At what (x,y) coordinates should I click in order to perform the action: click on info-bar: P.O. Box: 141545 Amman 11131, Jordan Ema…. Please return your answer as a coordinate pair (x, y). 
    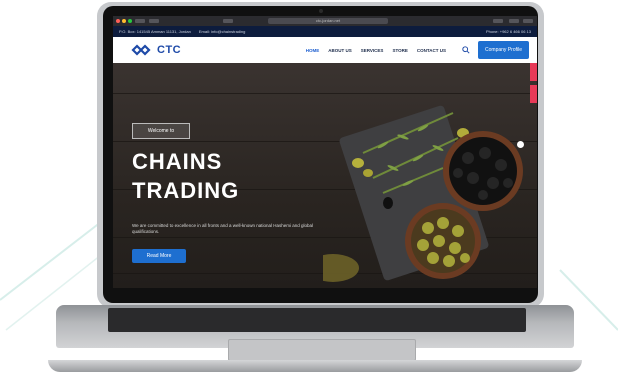
    Looking at the image, I should click on (325, 31).